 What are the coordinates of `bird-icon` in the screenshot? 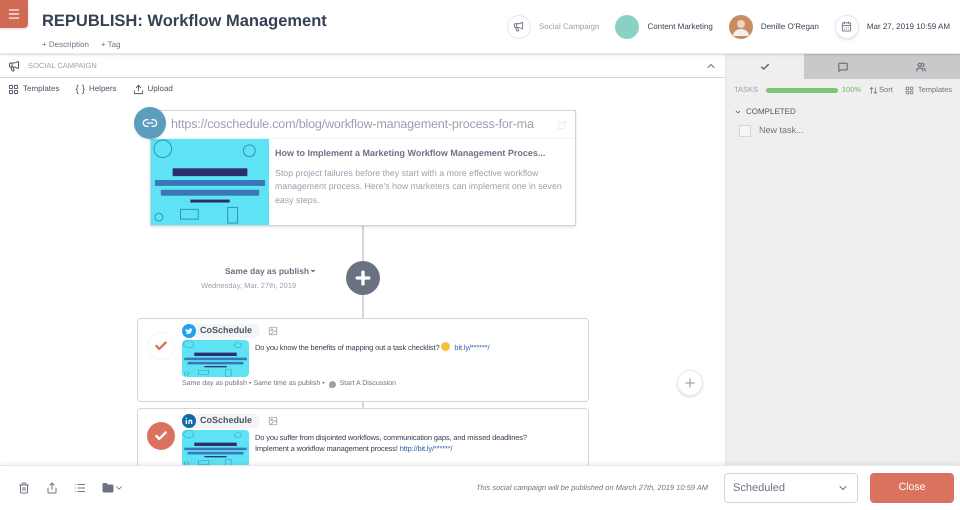 It's located at (189, 331).